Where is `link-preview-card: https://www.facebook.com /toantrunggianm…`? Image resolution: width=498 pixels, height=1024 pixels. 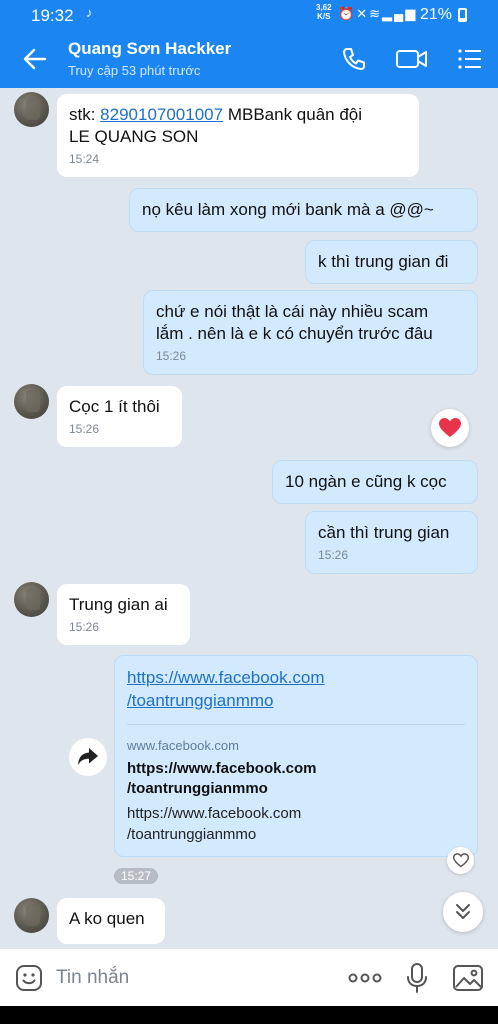 link-preview-card: https://www.facebook.com /toantrunggianm… is located at coordinates (296, 756).